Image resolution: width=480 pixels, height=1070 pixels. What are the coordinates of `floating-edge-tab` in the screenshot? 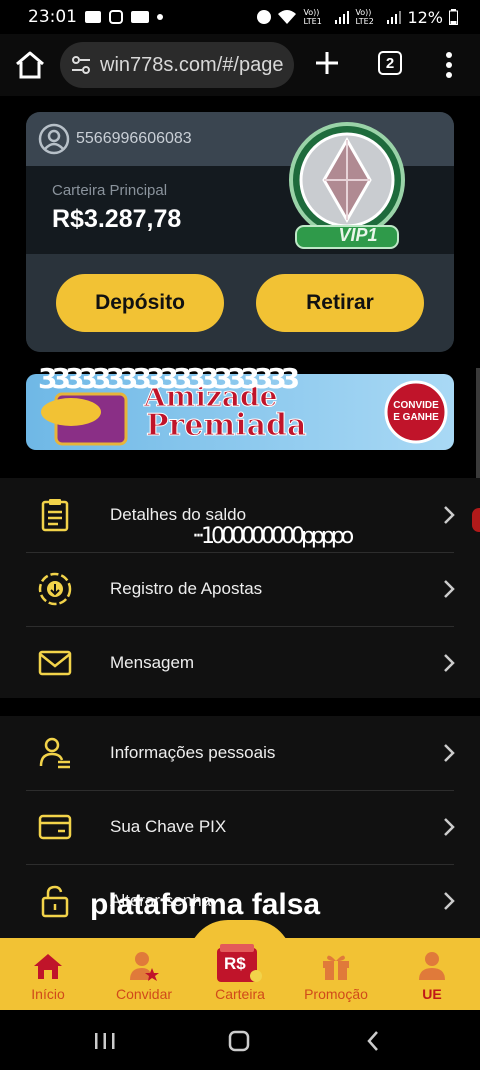 It's located at (476, 520).